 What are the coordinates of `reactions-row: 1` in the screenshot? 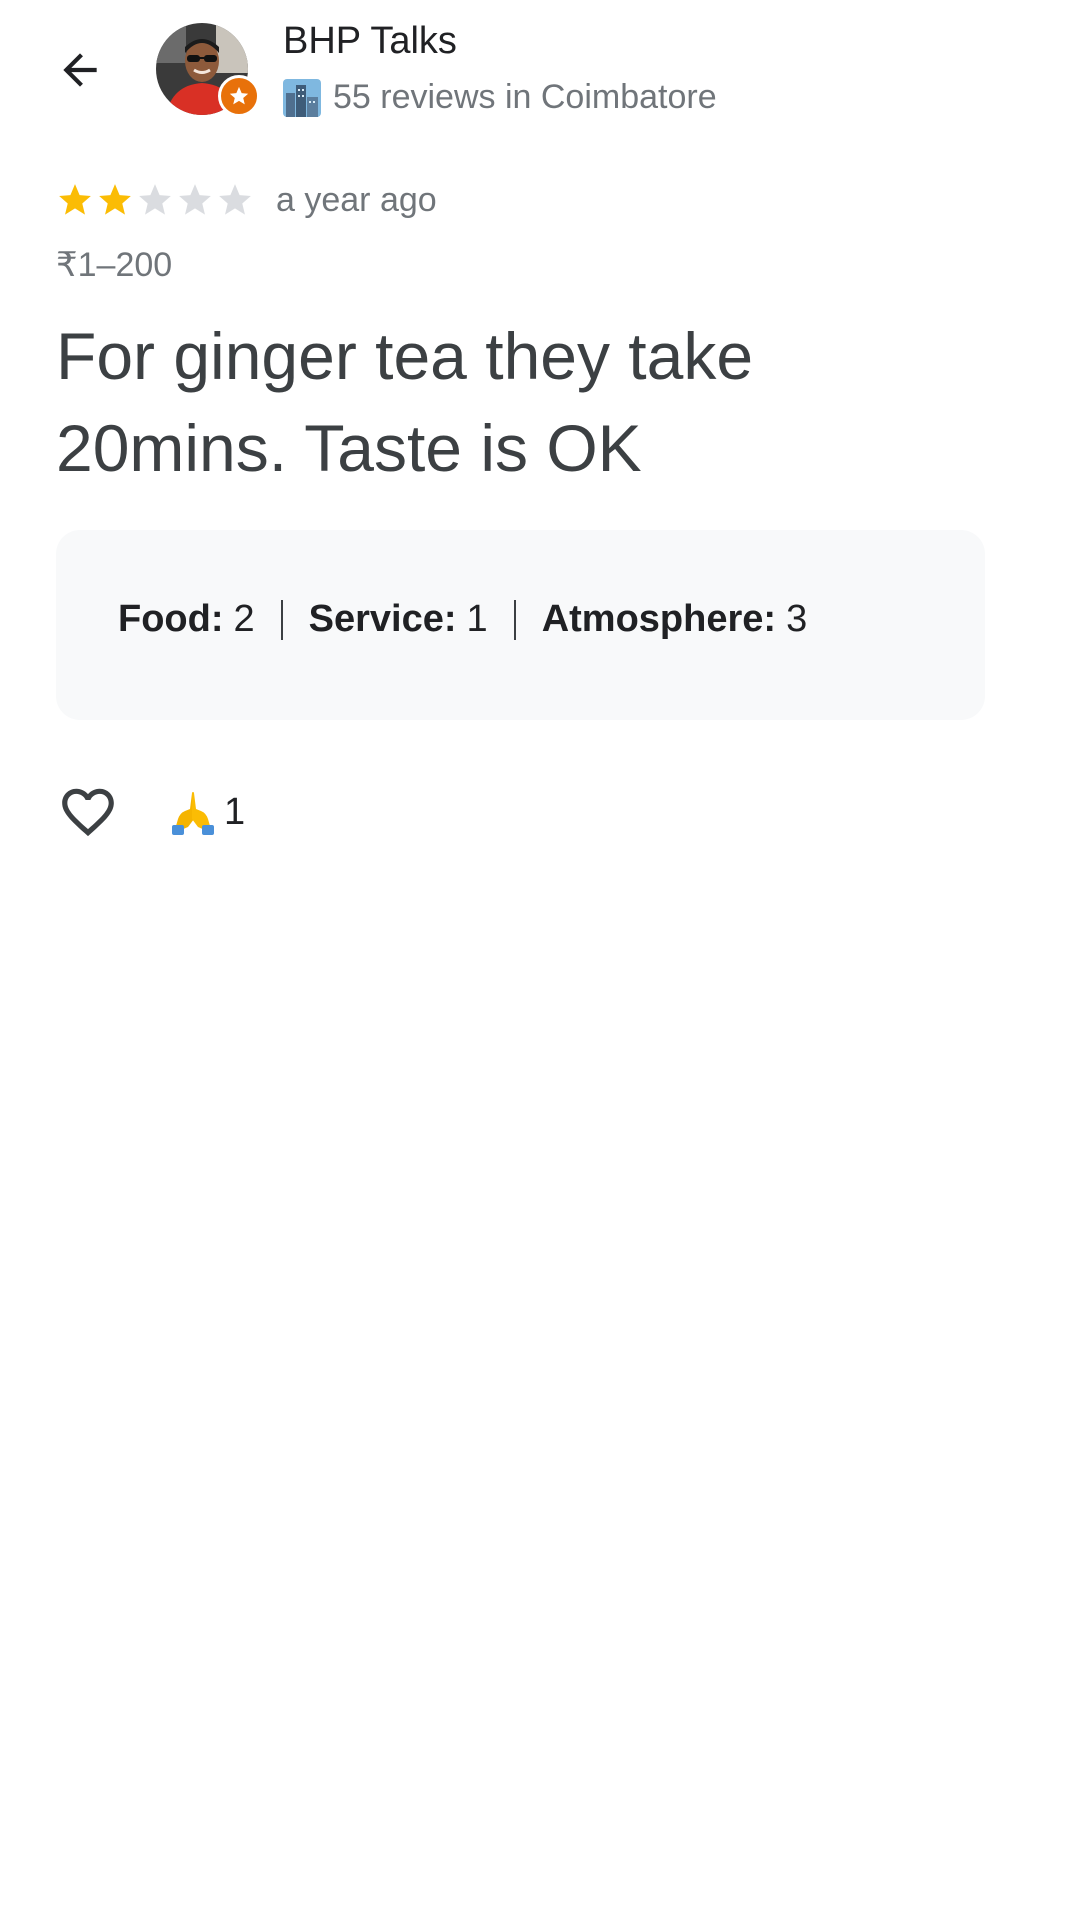 It's located at (150, 812).